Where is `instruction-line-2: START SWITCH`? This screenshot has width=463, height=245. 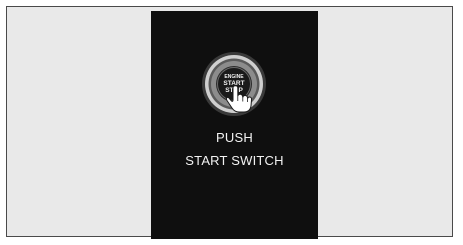 instruction-line-2: START SWITCH is located at coordinates (234, 160).